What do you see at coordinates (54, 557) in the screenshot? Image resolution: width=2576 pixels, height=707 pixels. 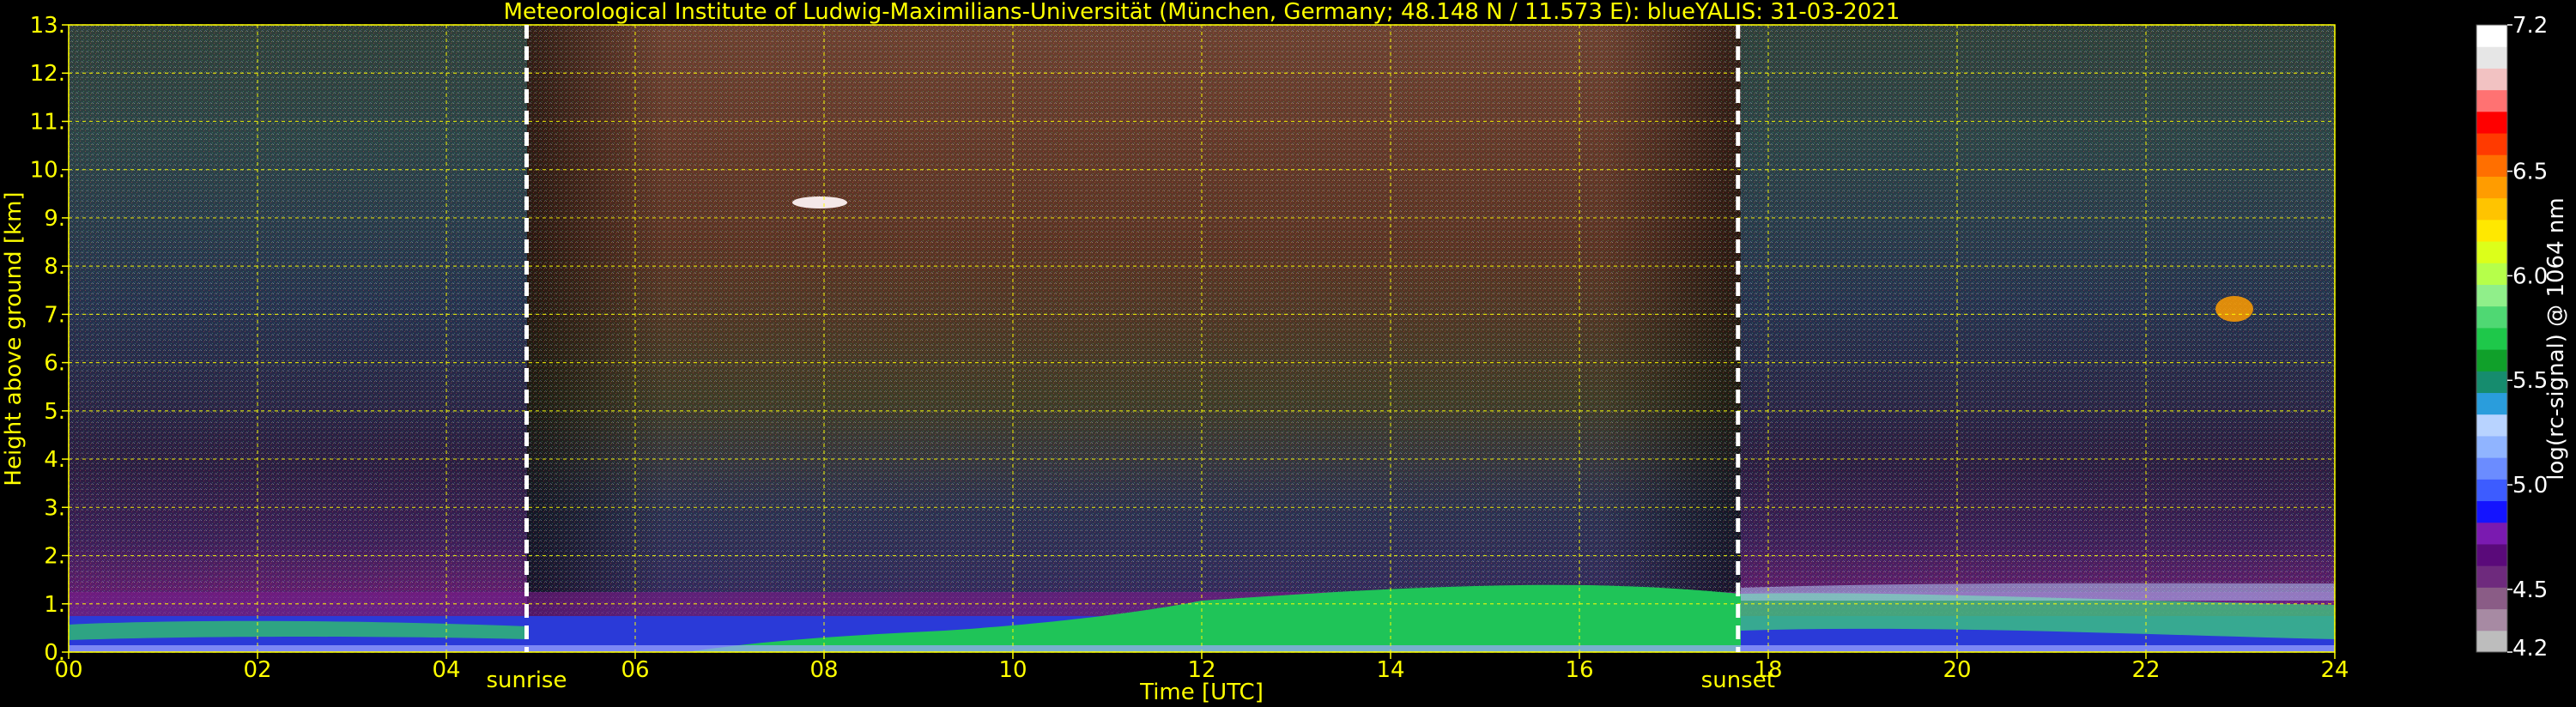 I see `y-tick-label: 2.` at bounding box center [54, 557].